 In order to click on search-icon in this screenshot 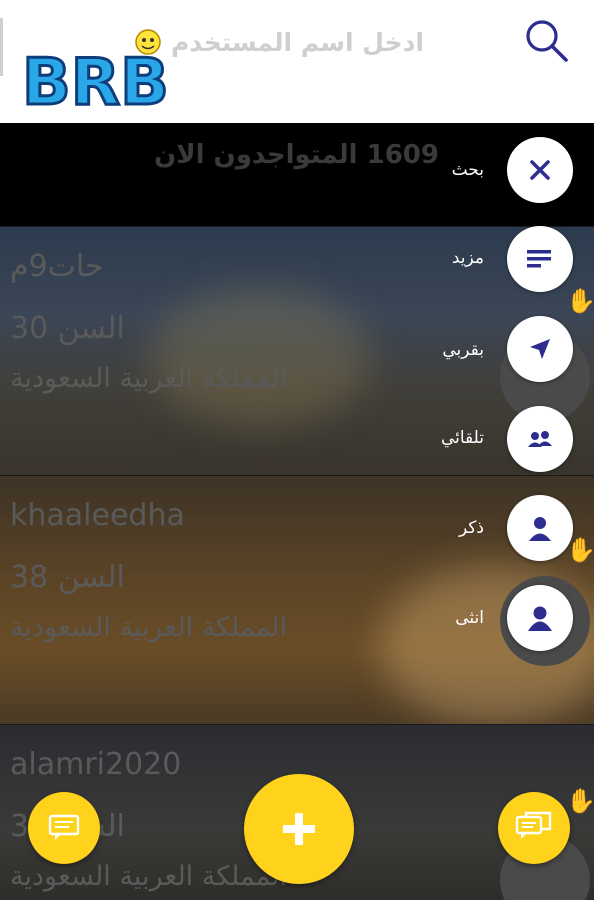, I will do `click(547, 41)`.